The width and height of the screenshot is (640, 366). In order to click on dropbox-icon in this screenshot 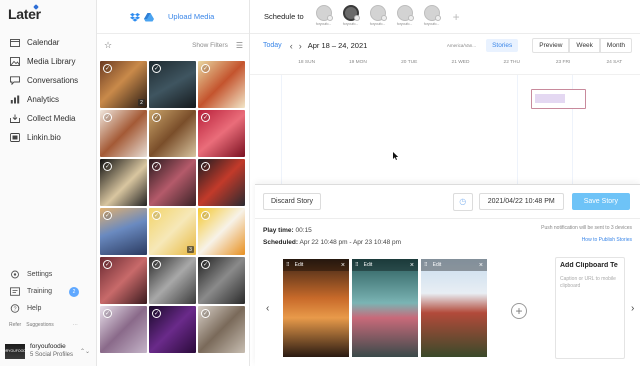, I will do `click(135, 17)`.